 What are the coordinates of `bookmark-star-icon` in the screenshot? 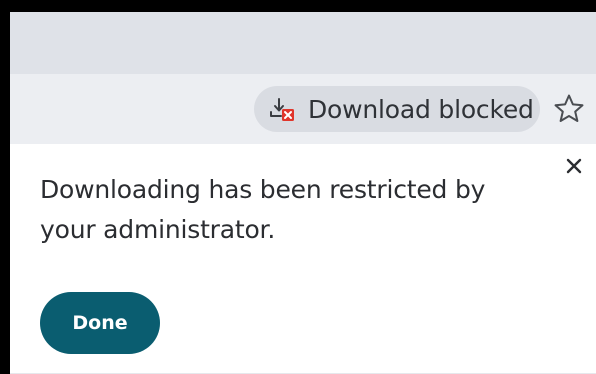 It's located at (569, 109).